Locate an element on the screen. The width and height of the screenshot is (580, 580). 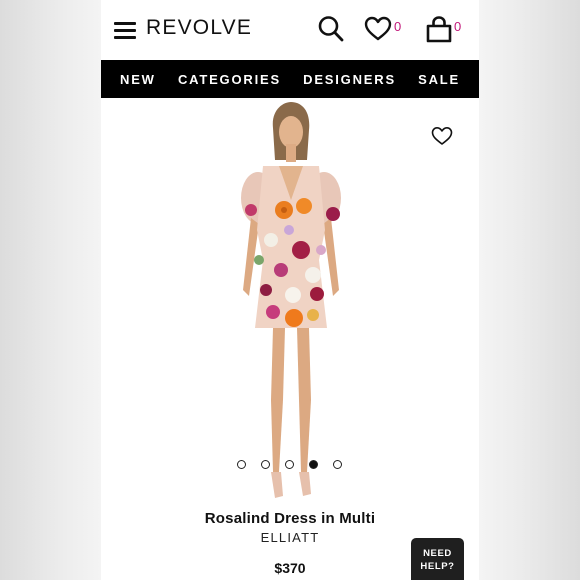
need-help-button: NEED HELP? is located at coordinates (437, 559).